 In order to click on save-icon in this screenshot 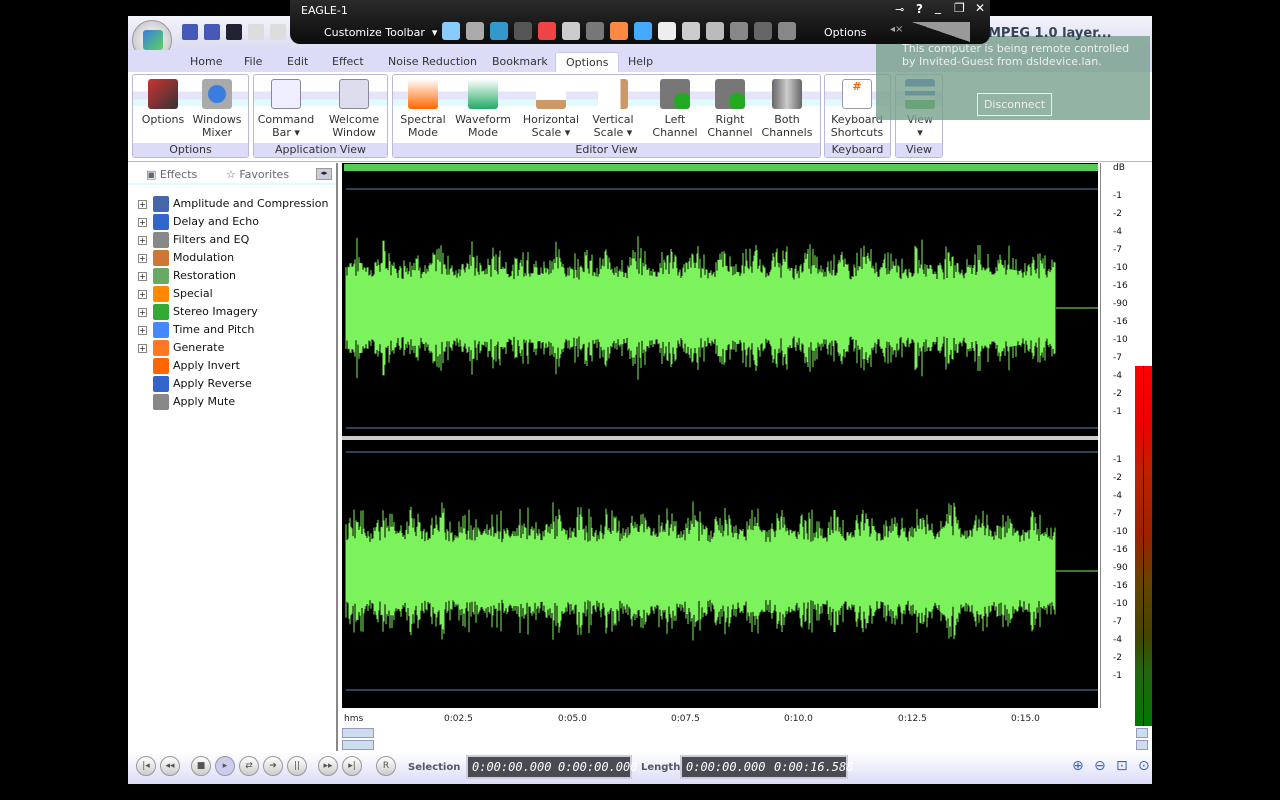, I will do `click(234, 32)`.